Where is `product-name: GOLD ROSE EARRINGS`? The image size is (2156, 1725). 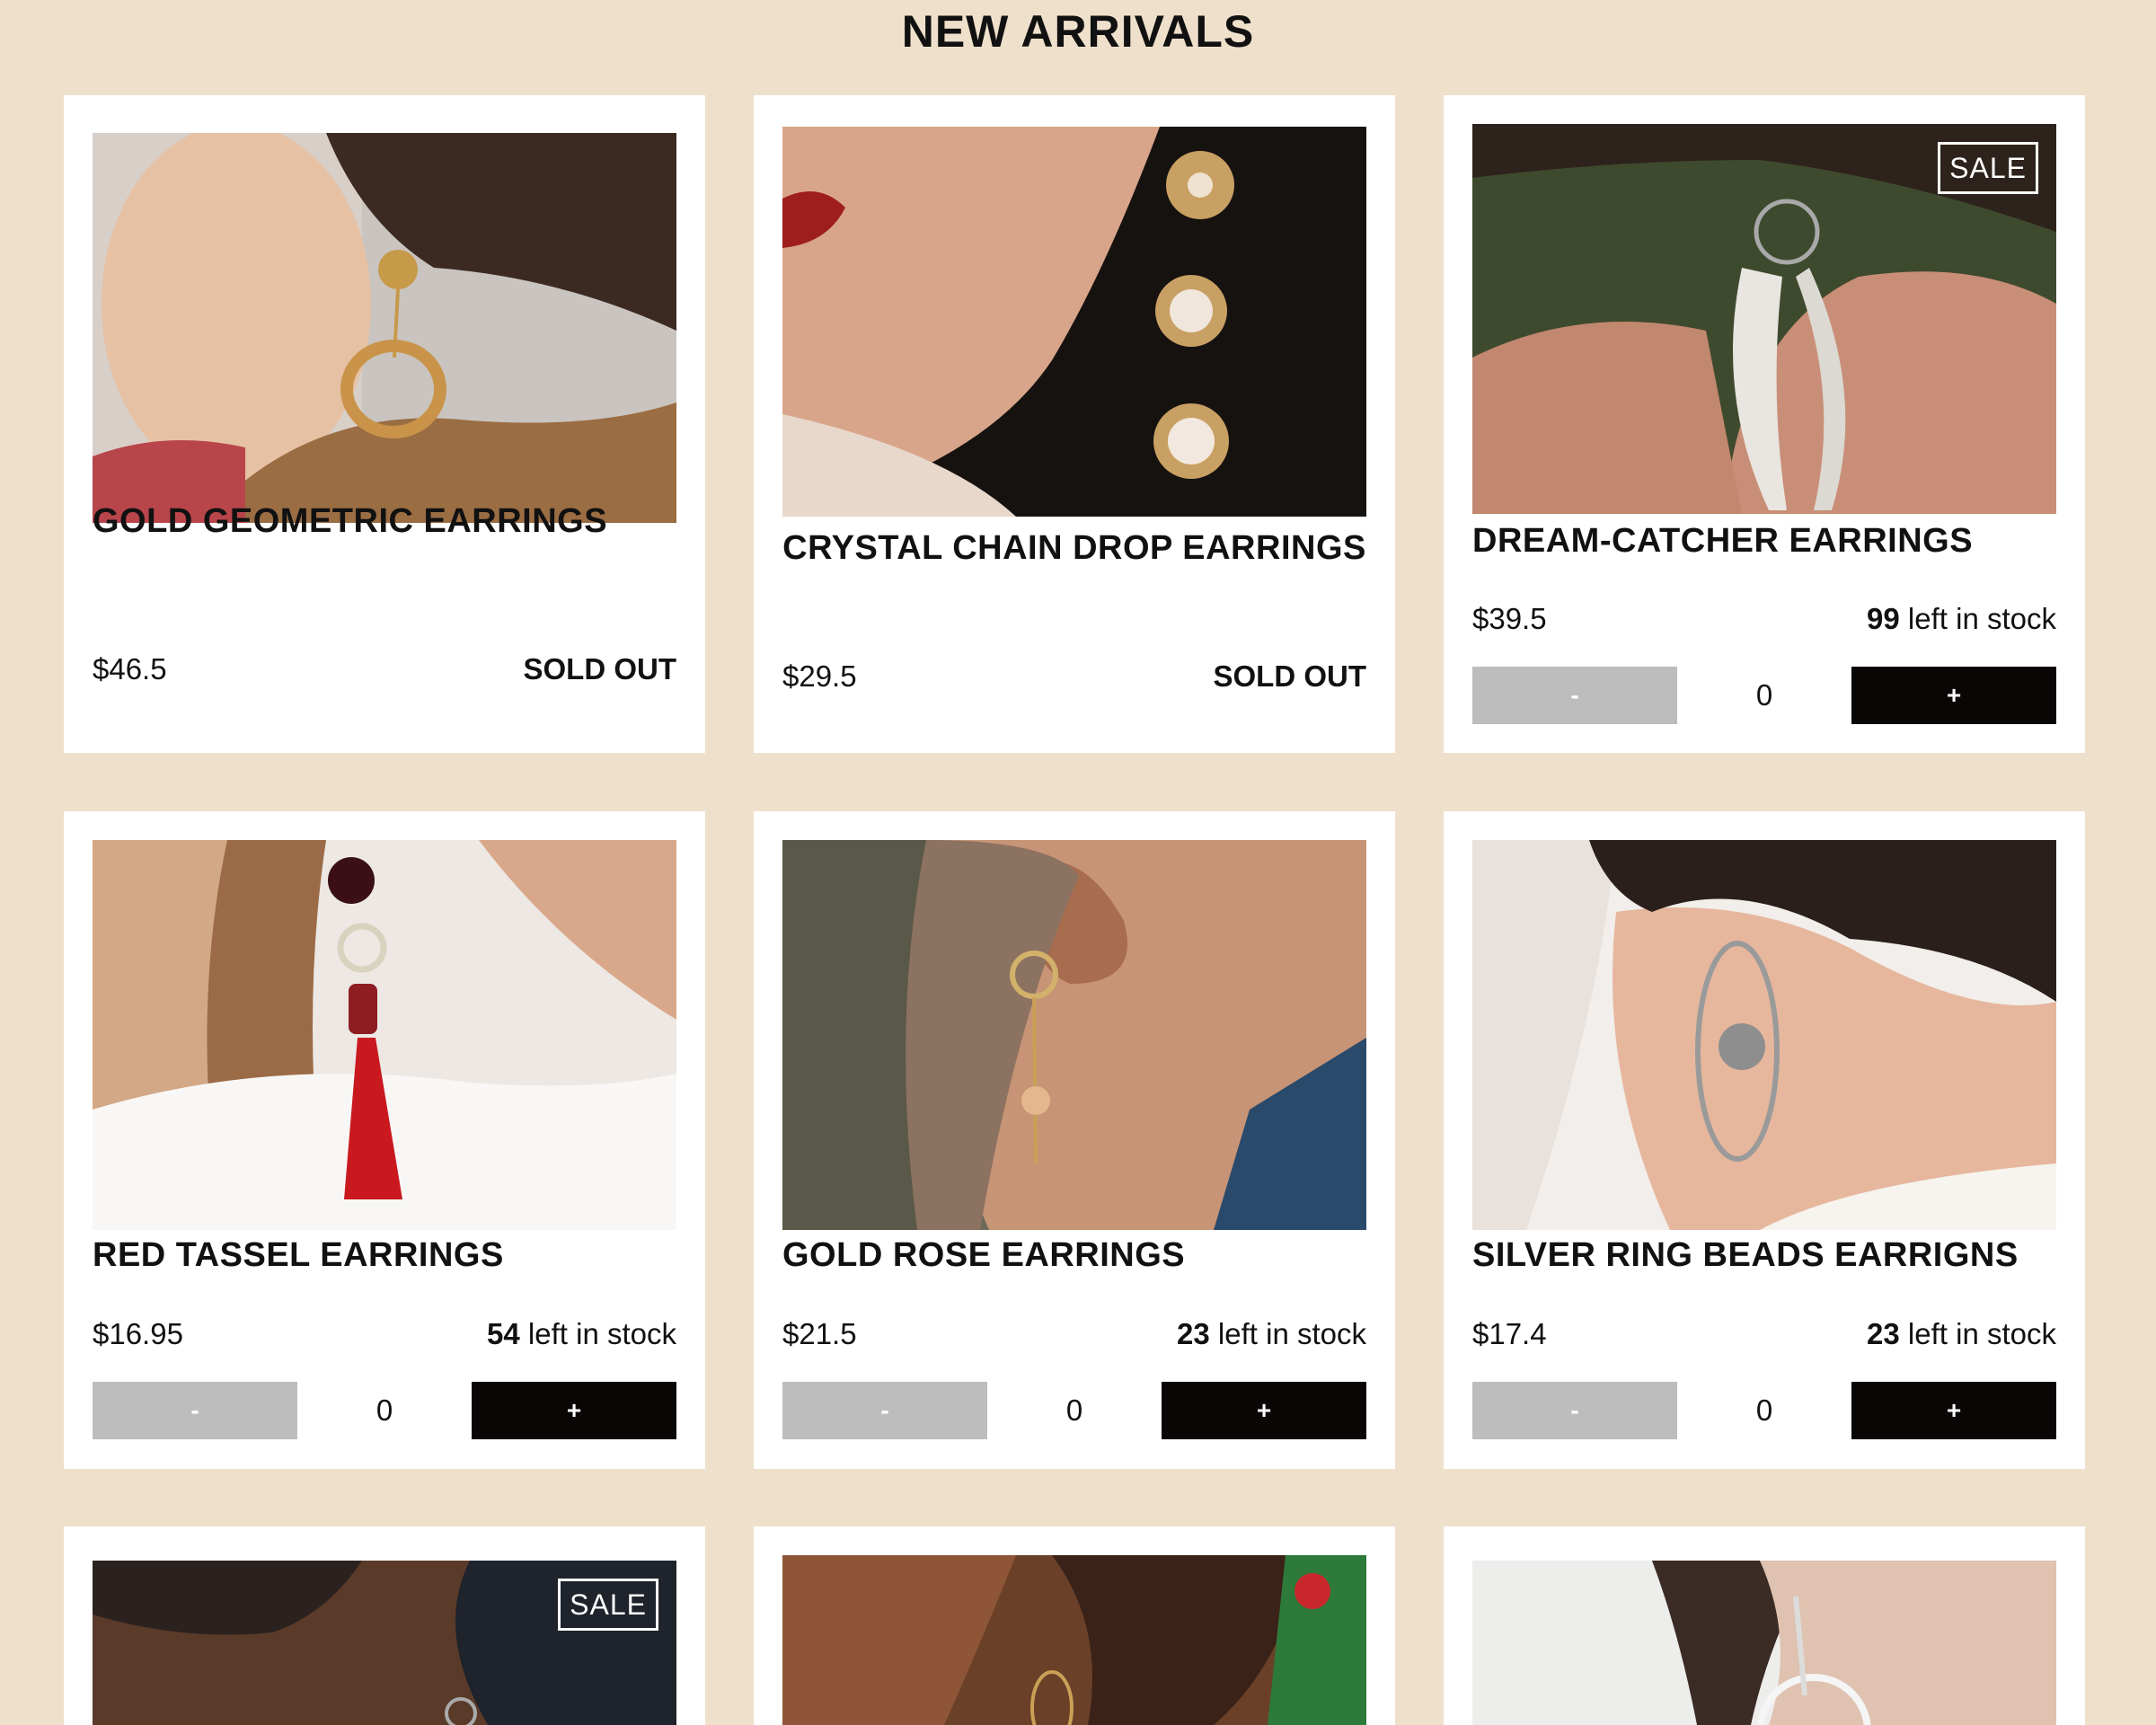
product-name: GOLD ROSE EARRINGS is located at coordinates (1074, 1255).